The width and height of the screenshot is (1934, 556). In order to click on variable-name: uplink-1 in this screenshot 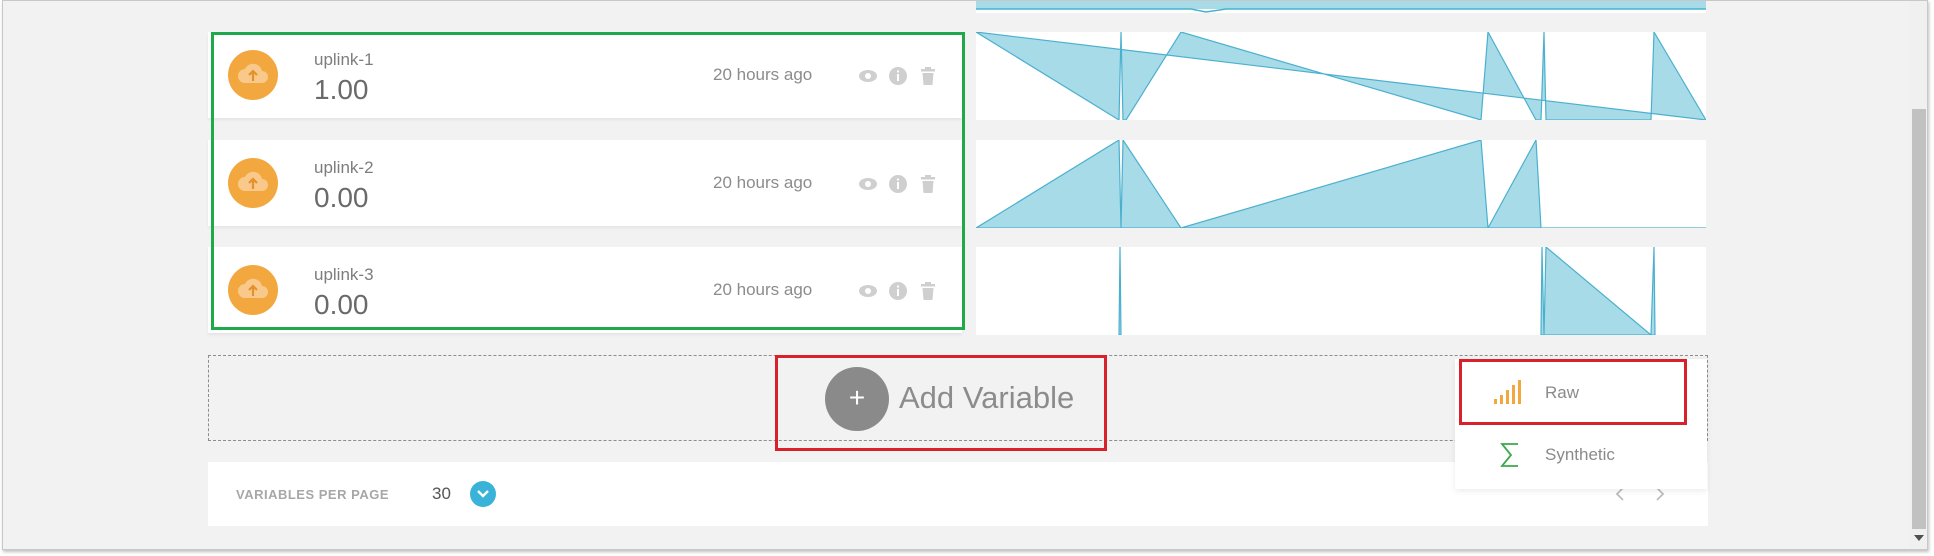, I will do `click(344, 59)`.